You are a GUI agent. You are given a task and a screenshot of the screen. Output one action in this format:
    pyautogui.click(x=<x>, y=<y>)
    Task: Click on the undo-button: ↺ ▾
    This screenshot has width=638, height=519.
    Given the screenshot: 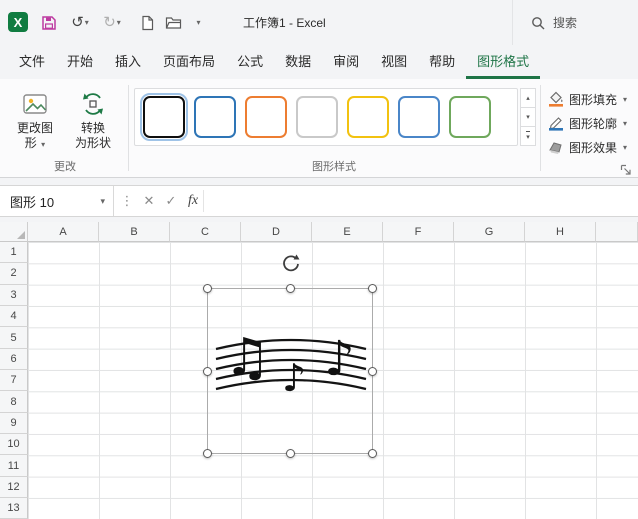 What is the action you would take?
    pyautogui.click(x=80, y=22)
    